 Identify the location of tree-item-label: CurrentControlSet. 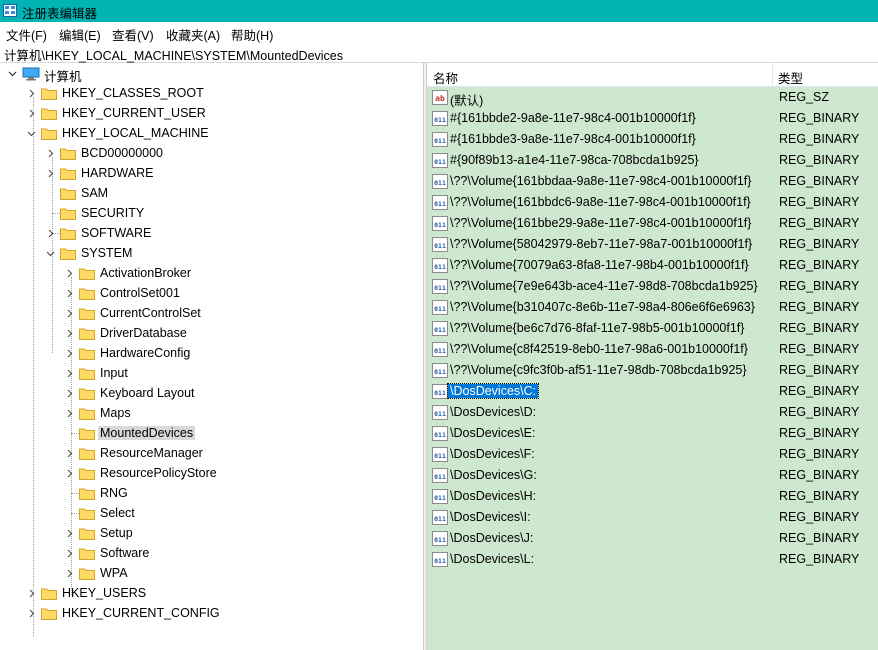
(150, 313).